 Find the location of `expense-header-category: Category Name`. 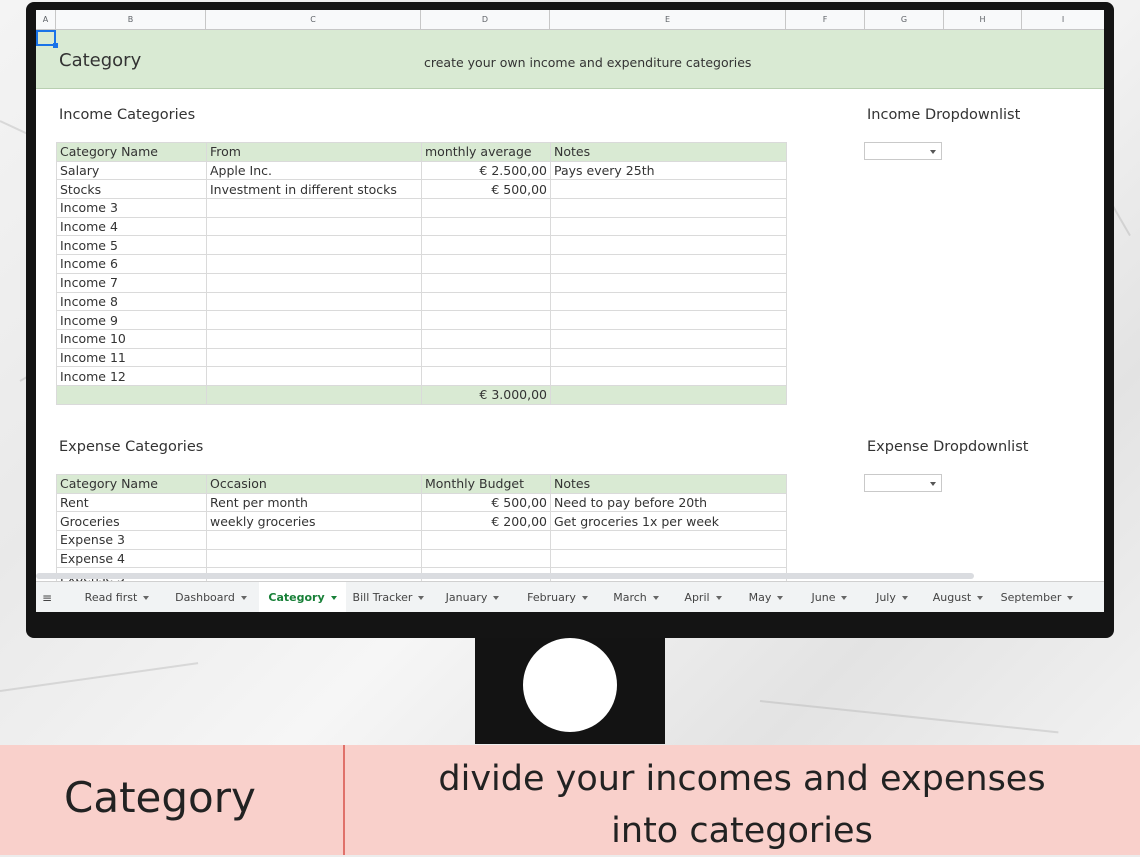

expense-header-category: Category Name is located at coordinates (131, 484).